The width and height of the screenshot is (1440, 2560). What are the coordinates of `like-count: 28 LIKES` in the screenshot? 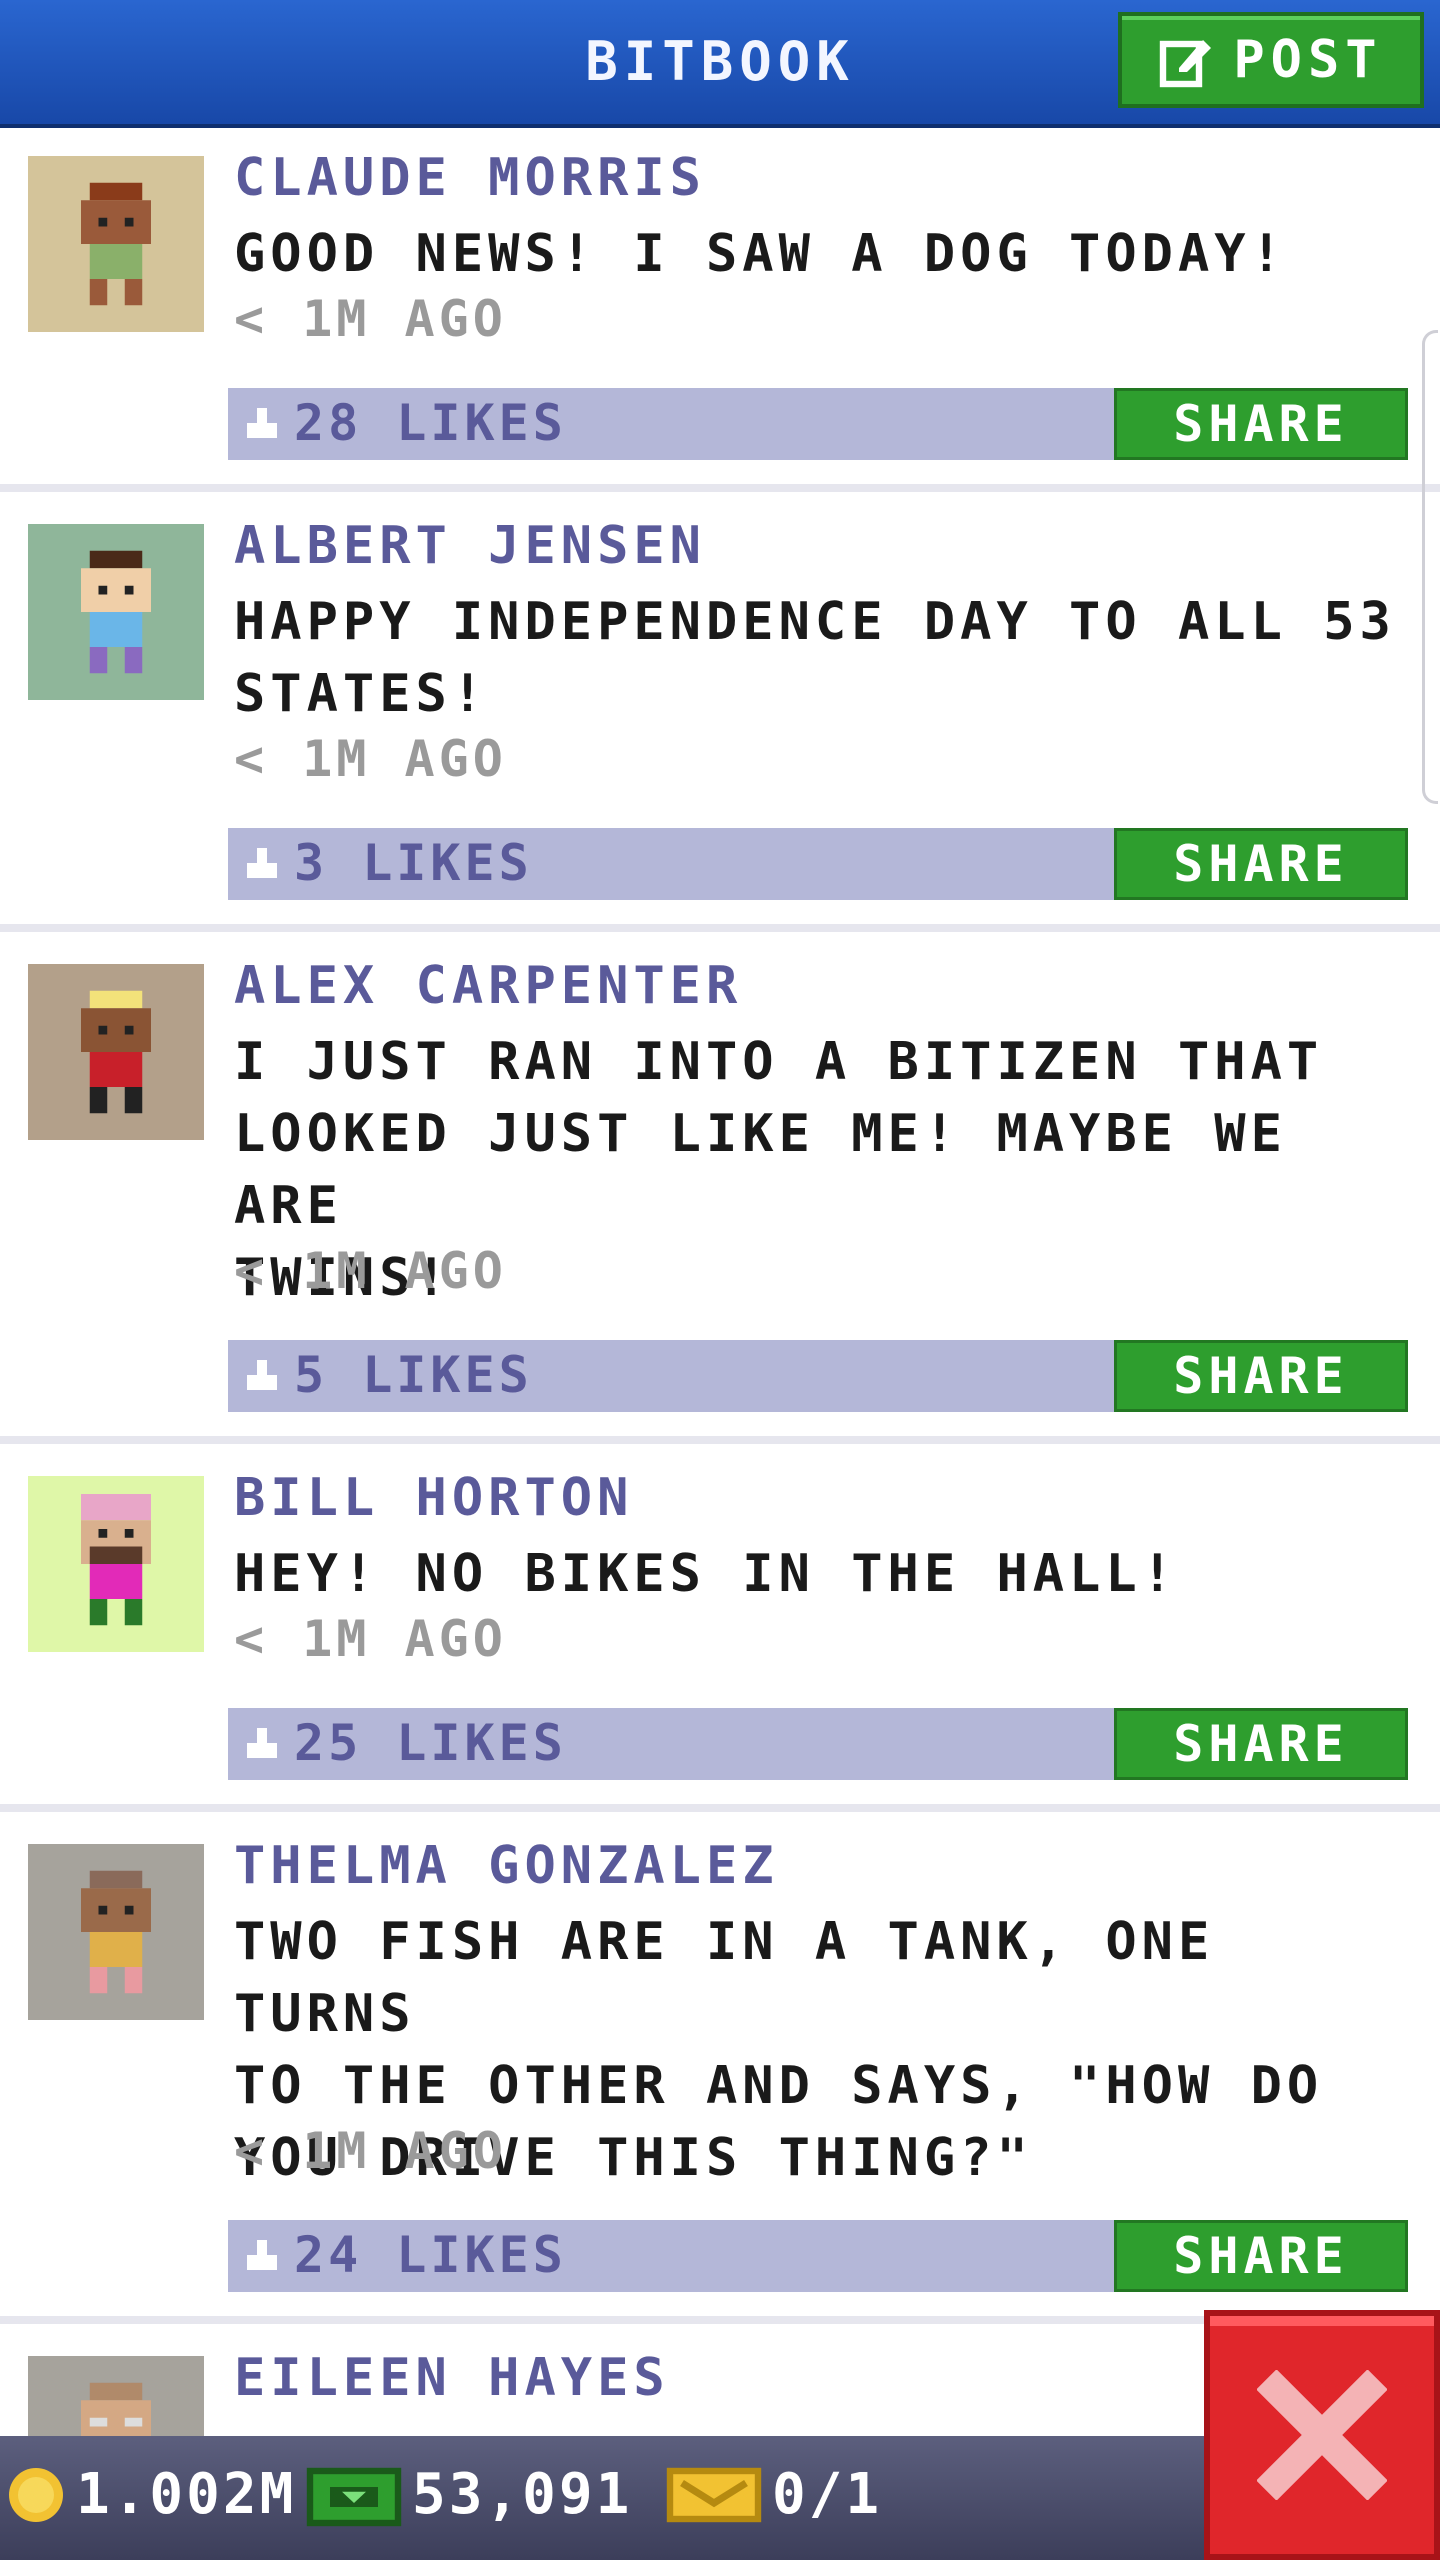 It's located at (430, 423).